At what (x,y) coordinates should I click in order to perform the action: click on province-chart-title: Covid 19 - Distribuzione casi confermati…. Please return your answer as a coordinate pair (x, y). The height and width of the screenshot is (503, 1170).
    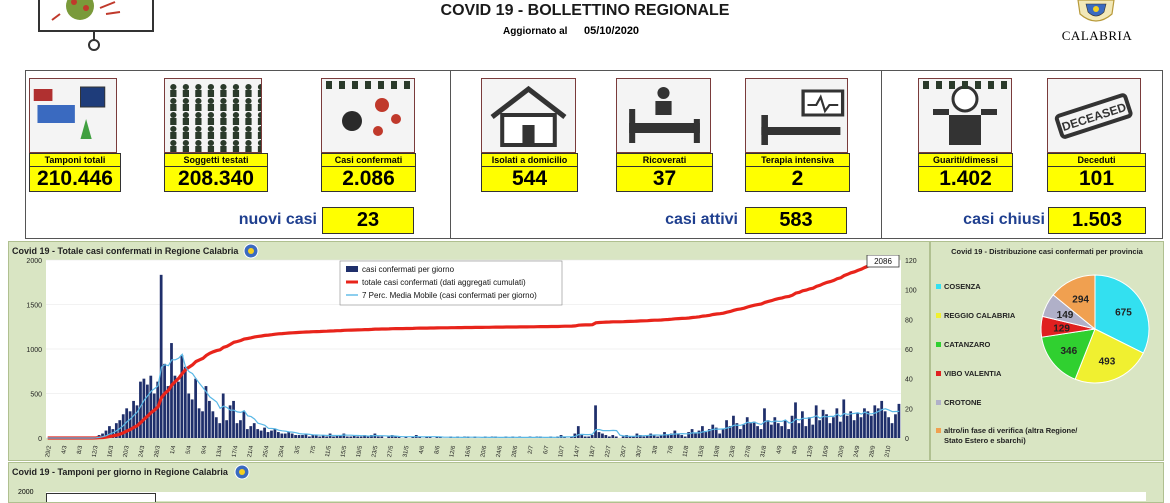
    Looking at the image, I should click on (1047, 251).